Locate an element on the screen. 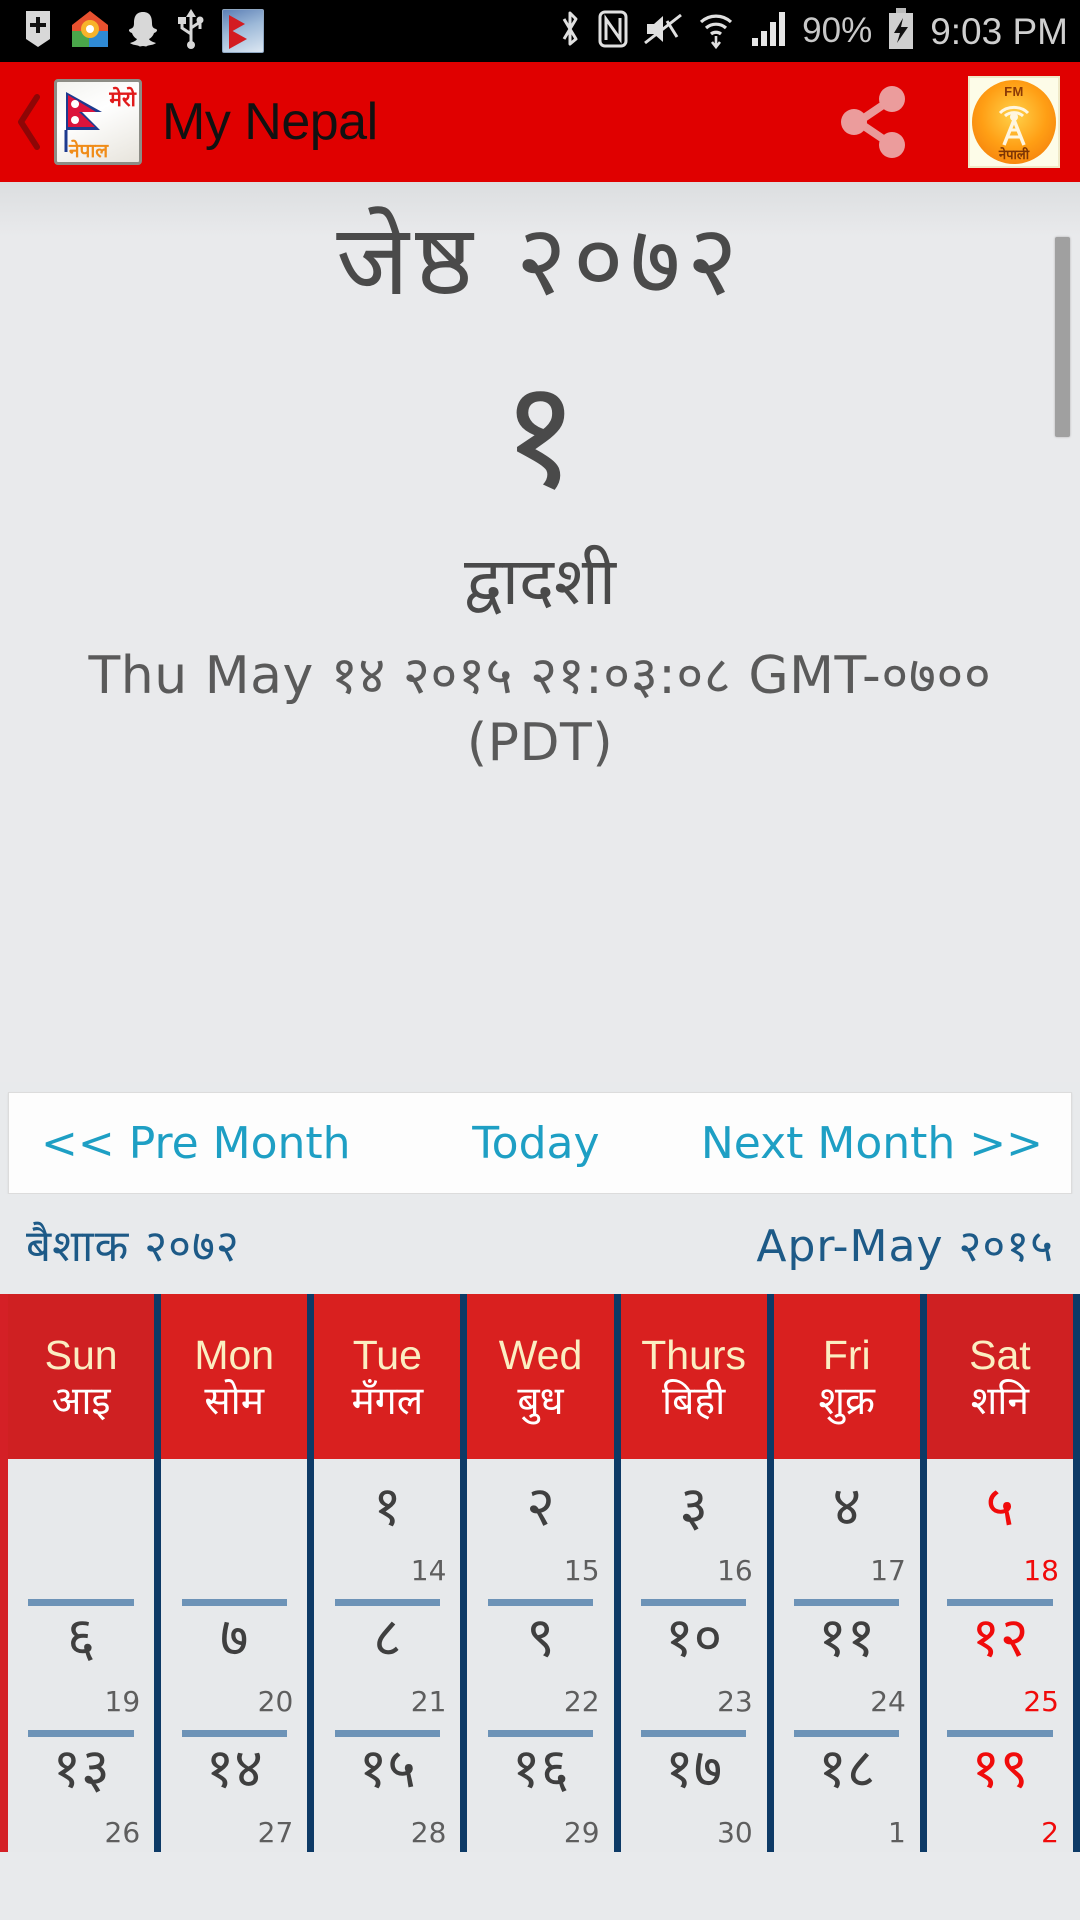 This screenshot has height=1920, width=1080. weekday-en-label: Mon is located at coordinates (234, 1354).